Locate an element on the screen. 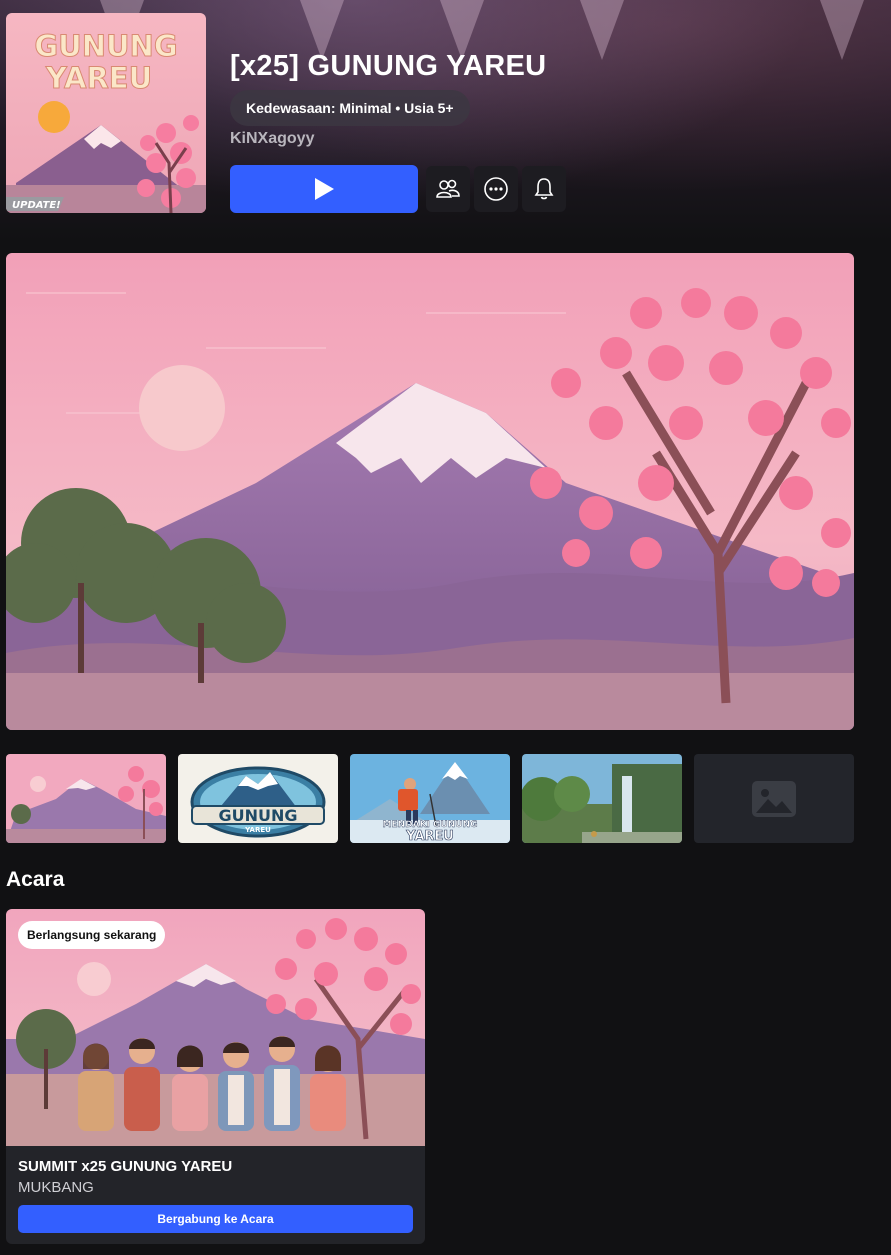 Image resolution: width=891 pixels, height=1255 pixels. bell-icon is located at coordinates (544, 189).